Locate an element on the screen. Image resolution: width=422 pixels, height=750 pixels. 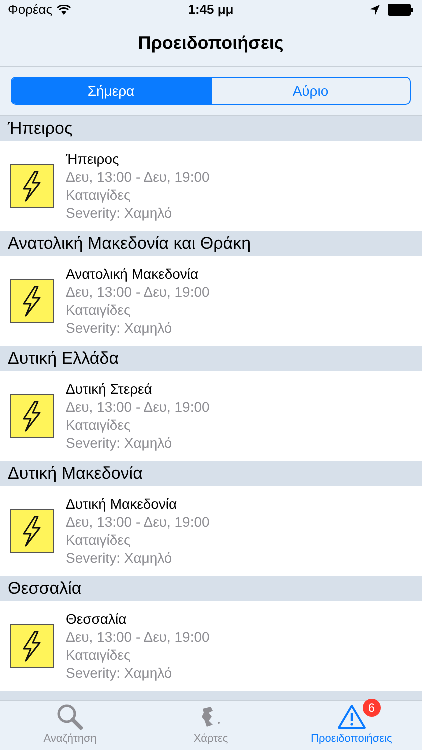
carrier-name: Φορέας is located at coordinates (30, 10).